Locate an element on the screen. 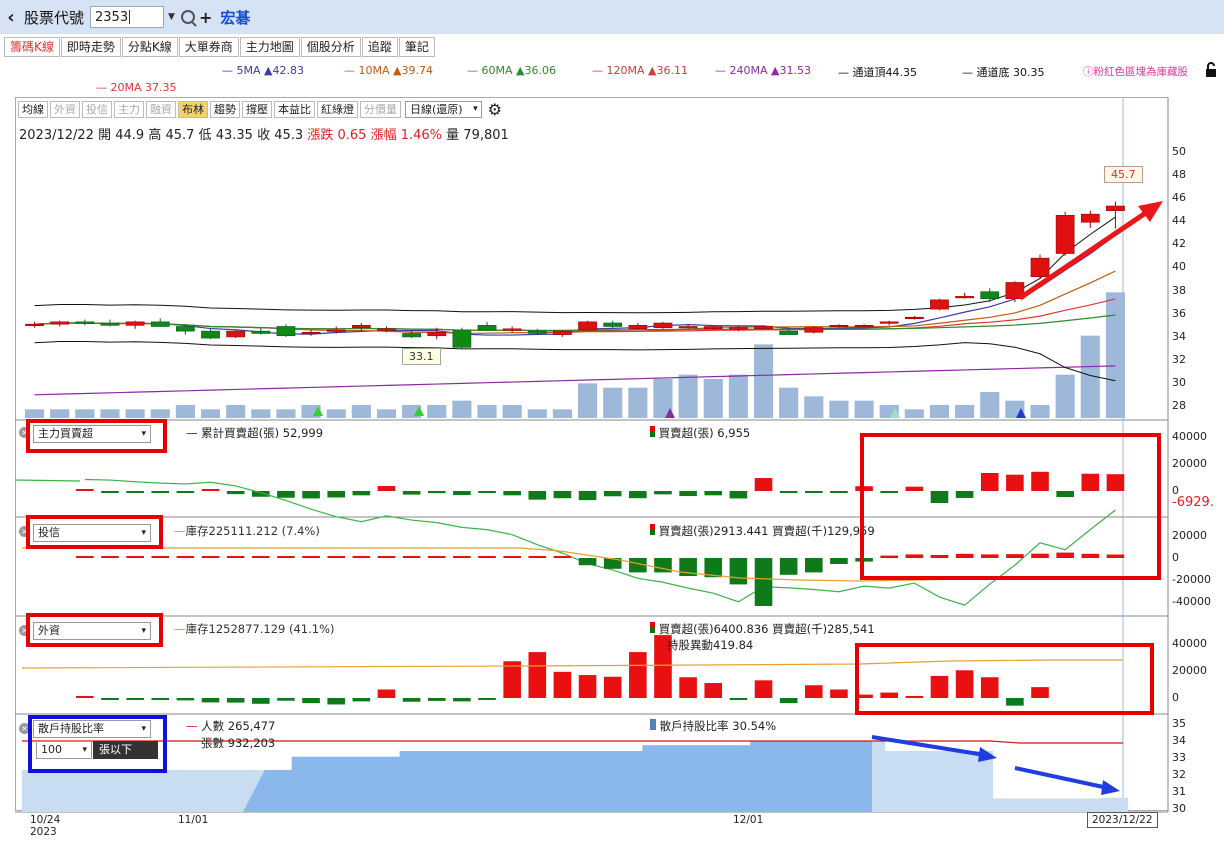 Image resolution: width=1224 pixels, height=842 pixels. price-tick: 32 is located at coordinates (1179, 360).